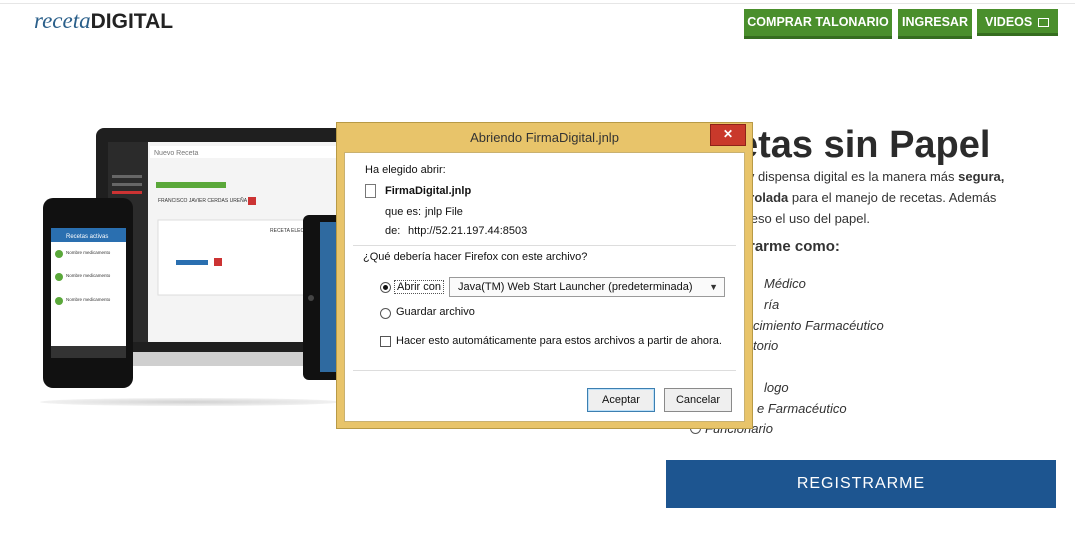 This screenshot has height=538, width=1075. I want to click on open-with-radio, so click(385, 287).